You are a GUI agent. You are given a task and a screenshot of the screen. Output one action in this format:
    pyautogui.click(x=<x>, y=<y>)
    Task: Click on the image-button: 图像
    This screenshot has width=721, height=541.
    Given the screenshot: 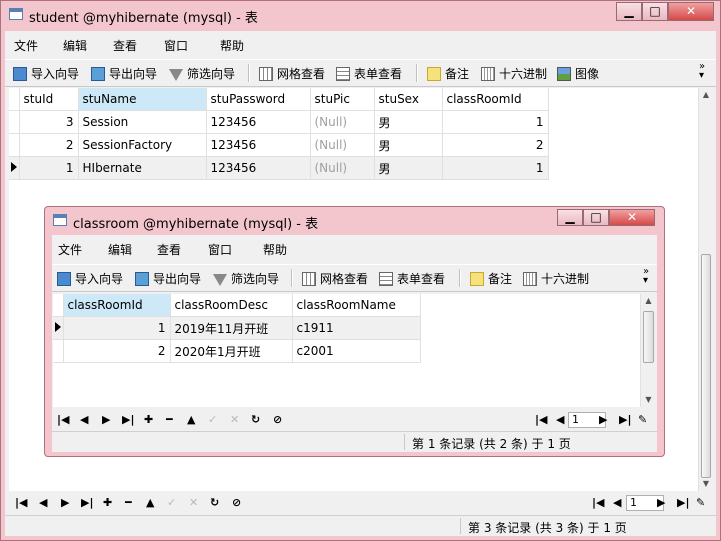 What is the action you would take?
    pyautogui.click(x=578, y=73)
    